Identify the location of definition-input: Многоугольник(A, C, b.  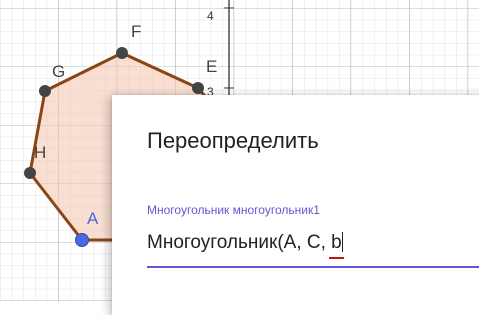
(313, 248).